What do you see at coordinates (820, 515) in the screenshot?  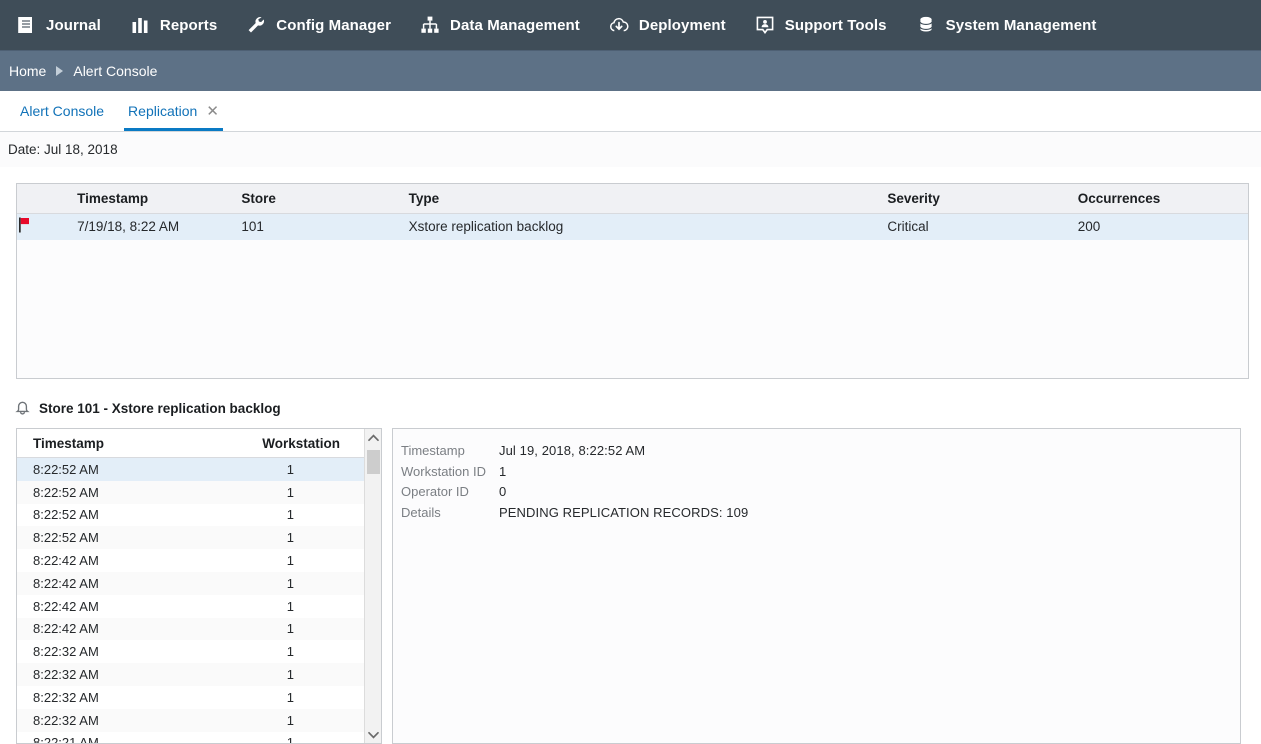 I see `detail-row: Details PENDING REPLICATION RECORDS: 109` at bounding box center [820, 515].